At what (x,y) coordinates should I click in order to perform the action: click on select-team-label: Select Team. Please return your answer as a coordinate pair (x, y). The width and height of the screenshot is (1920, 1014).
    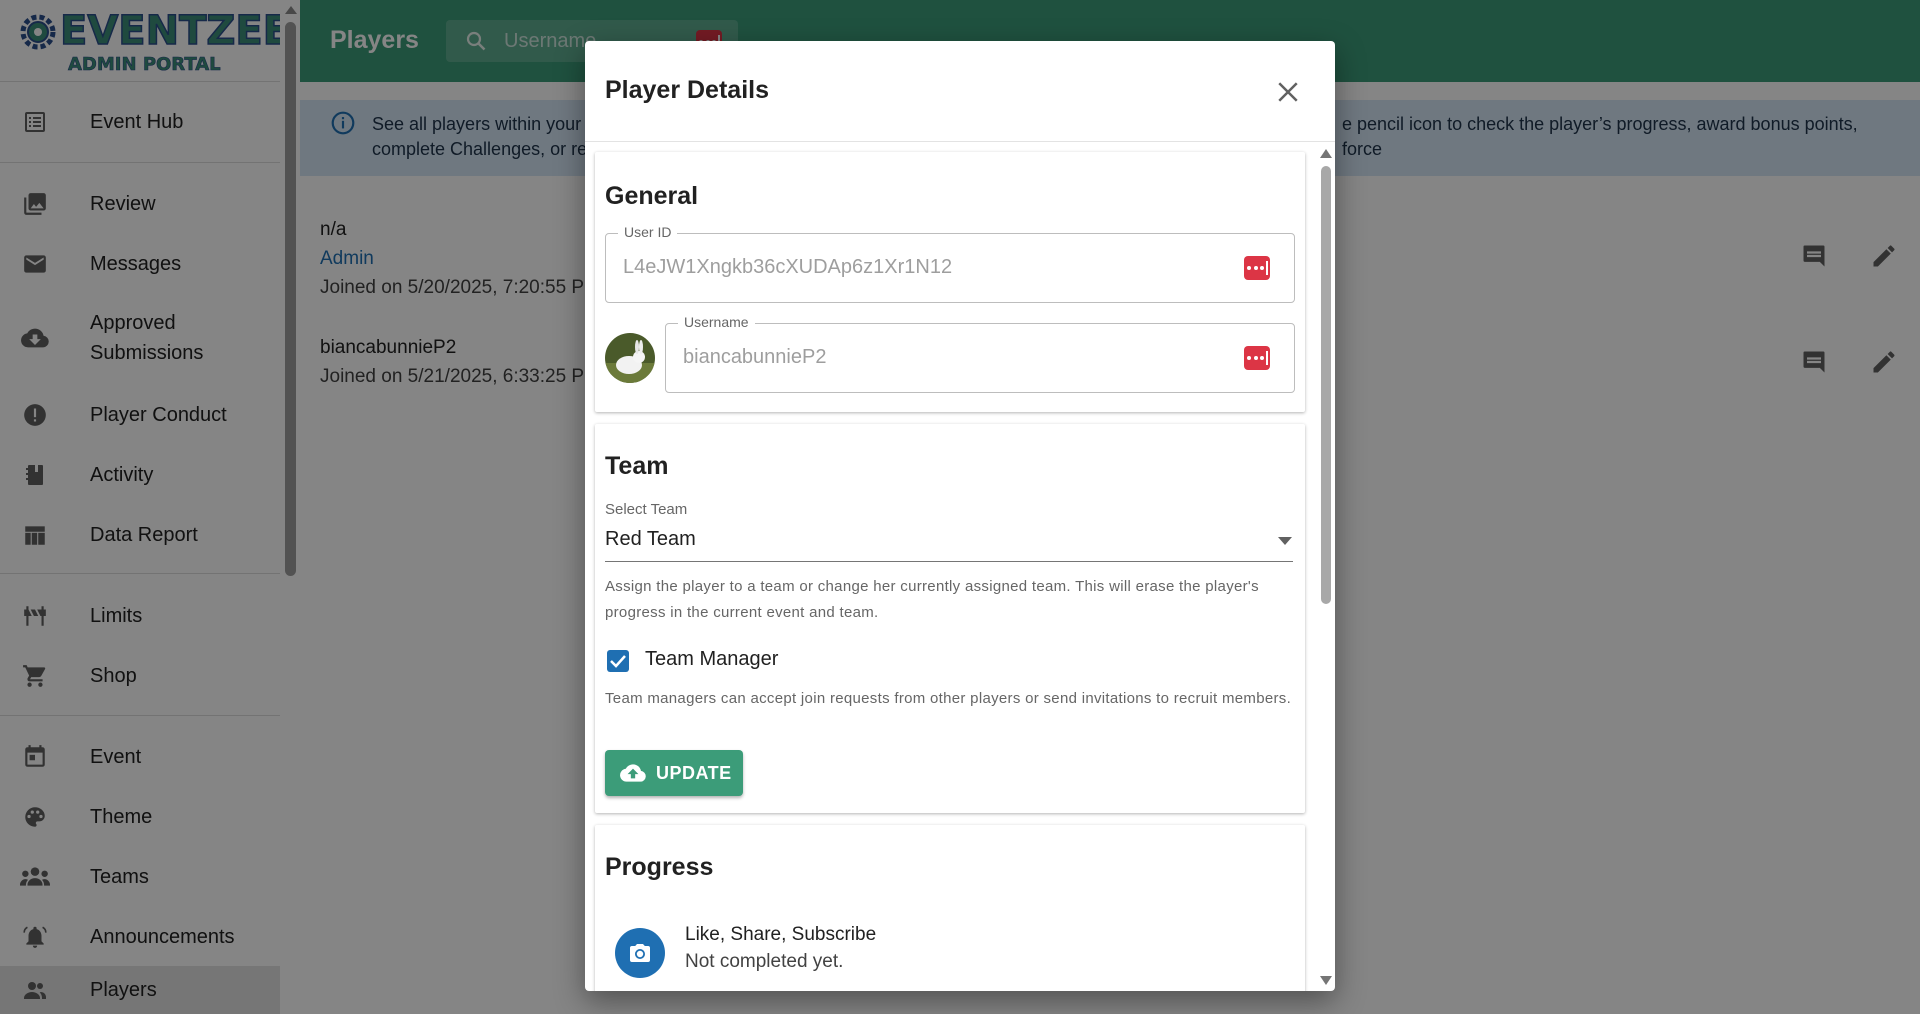
    Looking at the image, I should click on (646, 509).